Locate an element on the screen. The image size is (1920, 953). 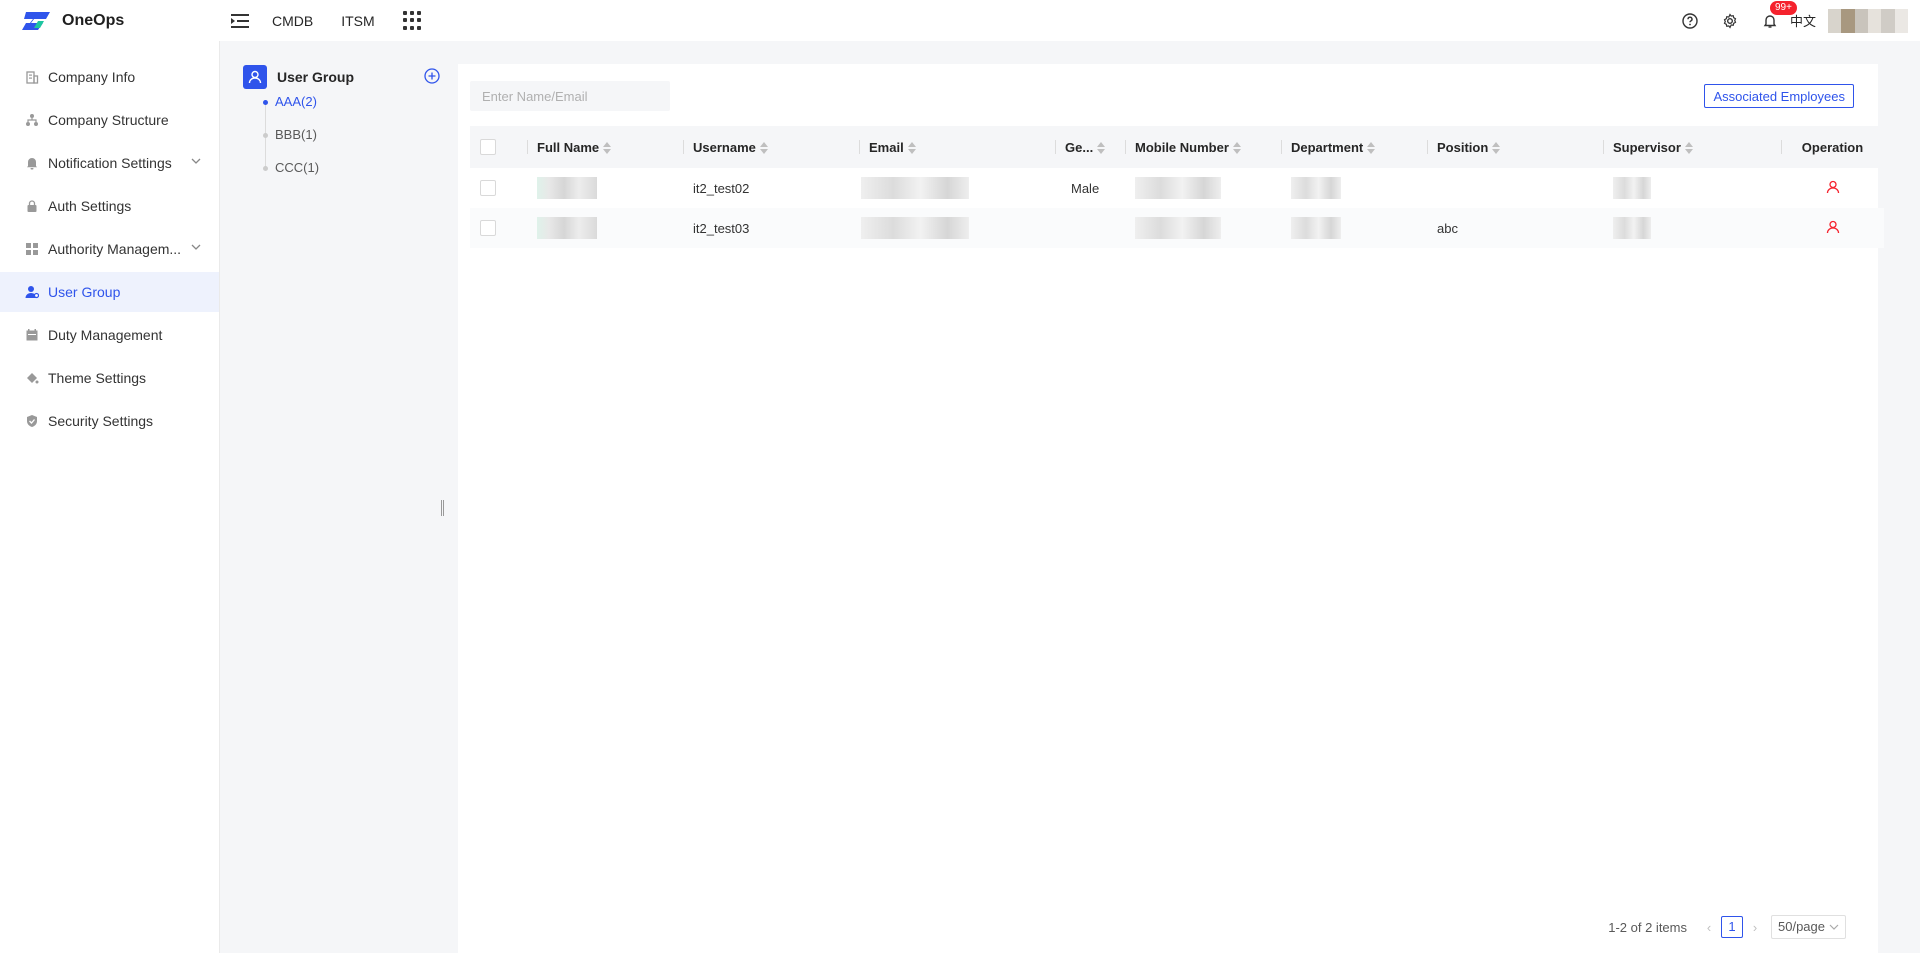
top-nav: CMDB ITSM is located at coordinates (347, 20).